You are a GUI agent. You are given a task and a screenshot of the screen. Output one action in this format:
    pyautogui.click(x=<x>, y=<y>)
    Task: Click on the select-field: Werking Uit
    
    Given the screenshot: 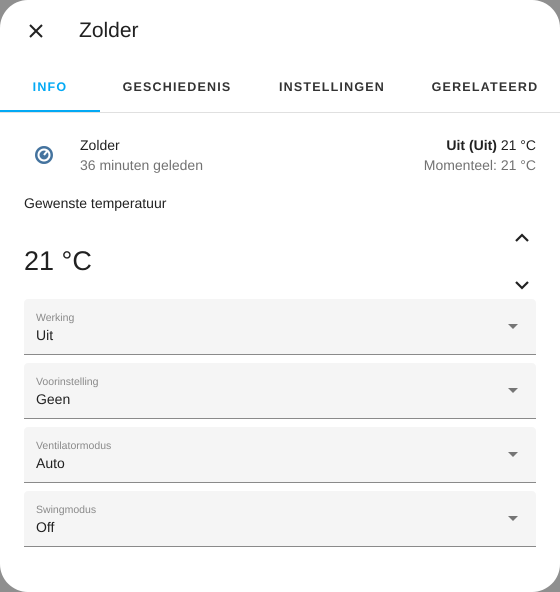 What is the action you would take?
    pyautogui.click(x=280, y=327)
    